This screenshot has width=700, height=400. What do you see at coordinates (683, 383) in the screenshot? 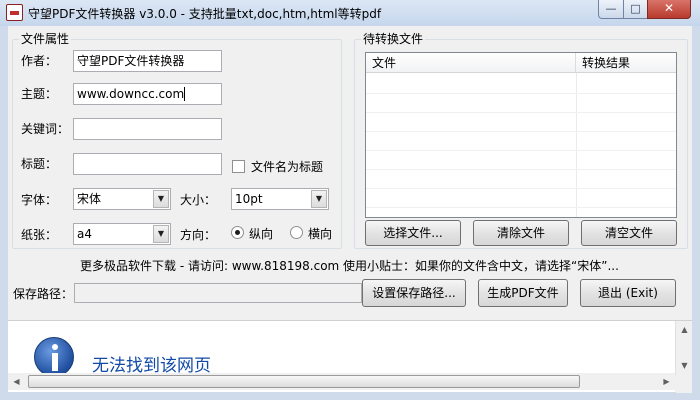
I see `resize-grip` at bounding box center [683, 383].